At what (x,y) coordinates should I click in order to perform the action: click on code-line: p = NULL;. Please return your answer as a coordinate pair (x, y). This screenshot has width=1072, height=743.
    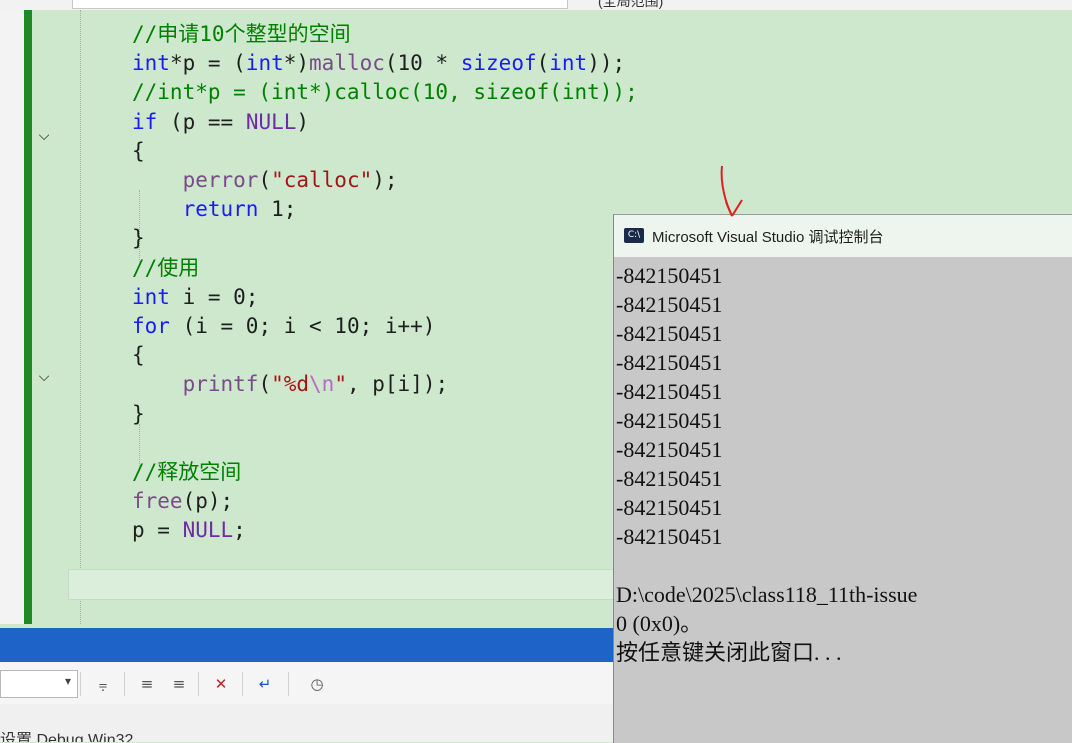
    Looking at the image, I should click on (189, 530).